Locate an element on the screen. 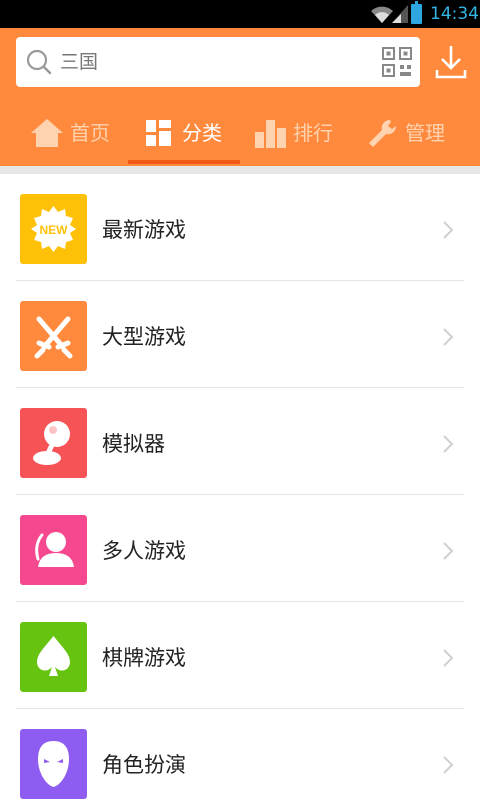 Image resolution: width=480 pixels, height=800 pixels. crossed-swords-icon is located at coordinates (53, 336).